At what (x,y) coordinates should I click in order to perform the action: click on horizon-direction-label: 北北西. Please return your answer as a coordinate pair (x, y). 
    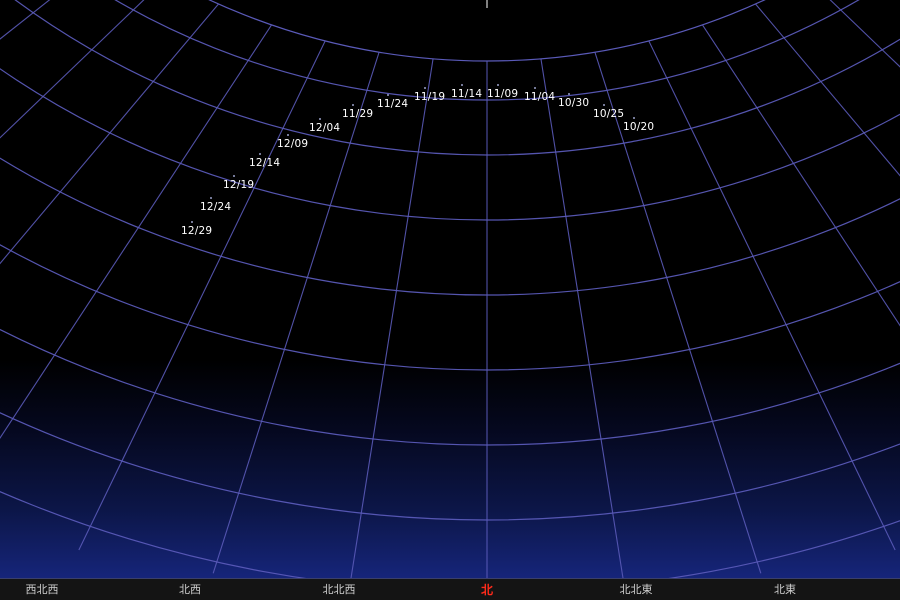
    Looking at the image, I should click on (339, 589).